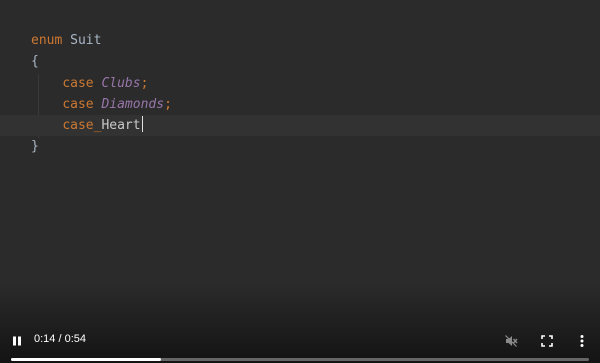  I want to click on code-token: {, so click(35, 61).